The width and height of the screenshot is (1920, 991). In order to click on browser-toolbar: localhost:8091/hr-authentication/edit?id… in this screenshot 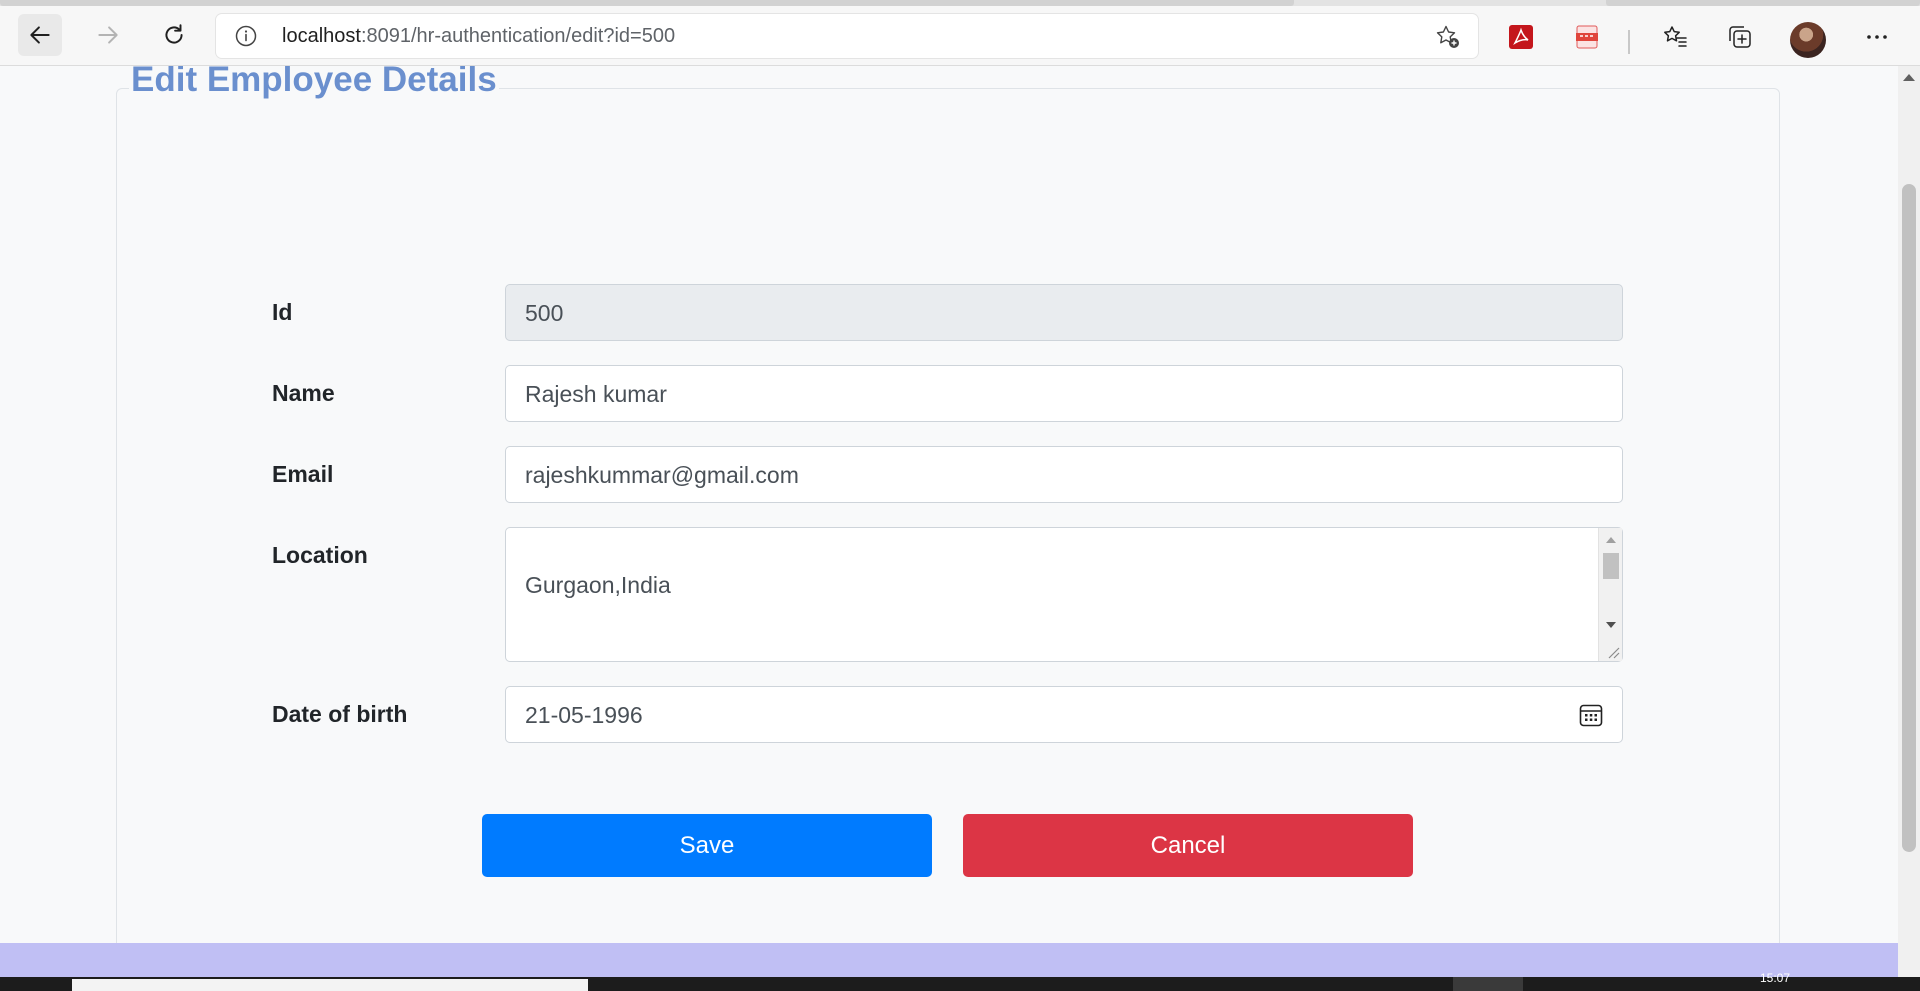, I will do `click(960, 36)`.